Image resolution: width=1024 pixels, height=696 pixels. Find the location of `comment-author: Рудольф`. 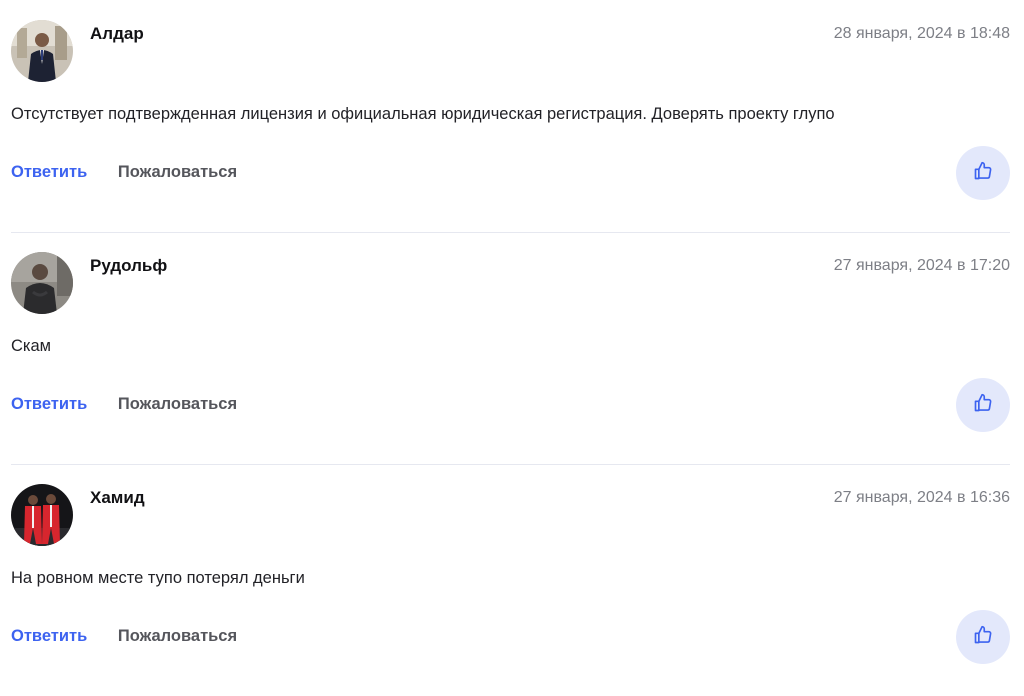

comment-author: Рудольф is located at coordinates (129, 265).